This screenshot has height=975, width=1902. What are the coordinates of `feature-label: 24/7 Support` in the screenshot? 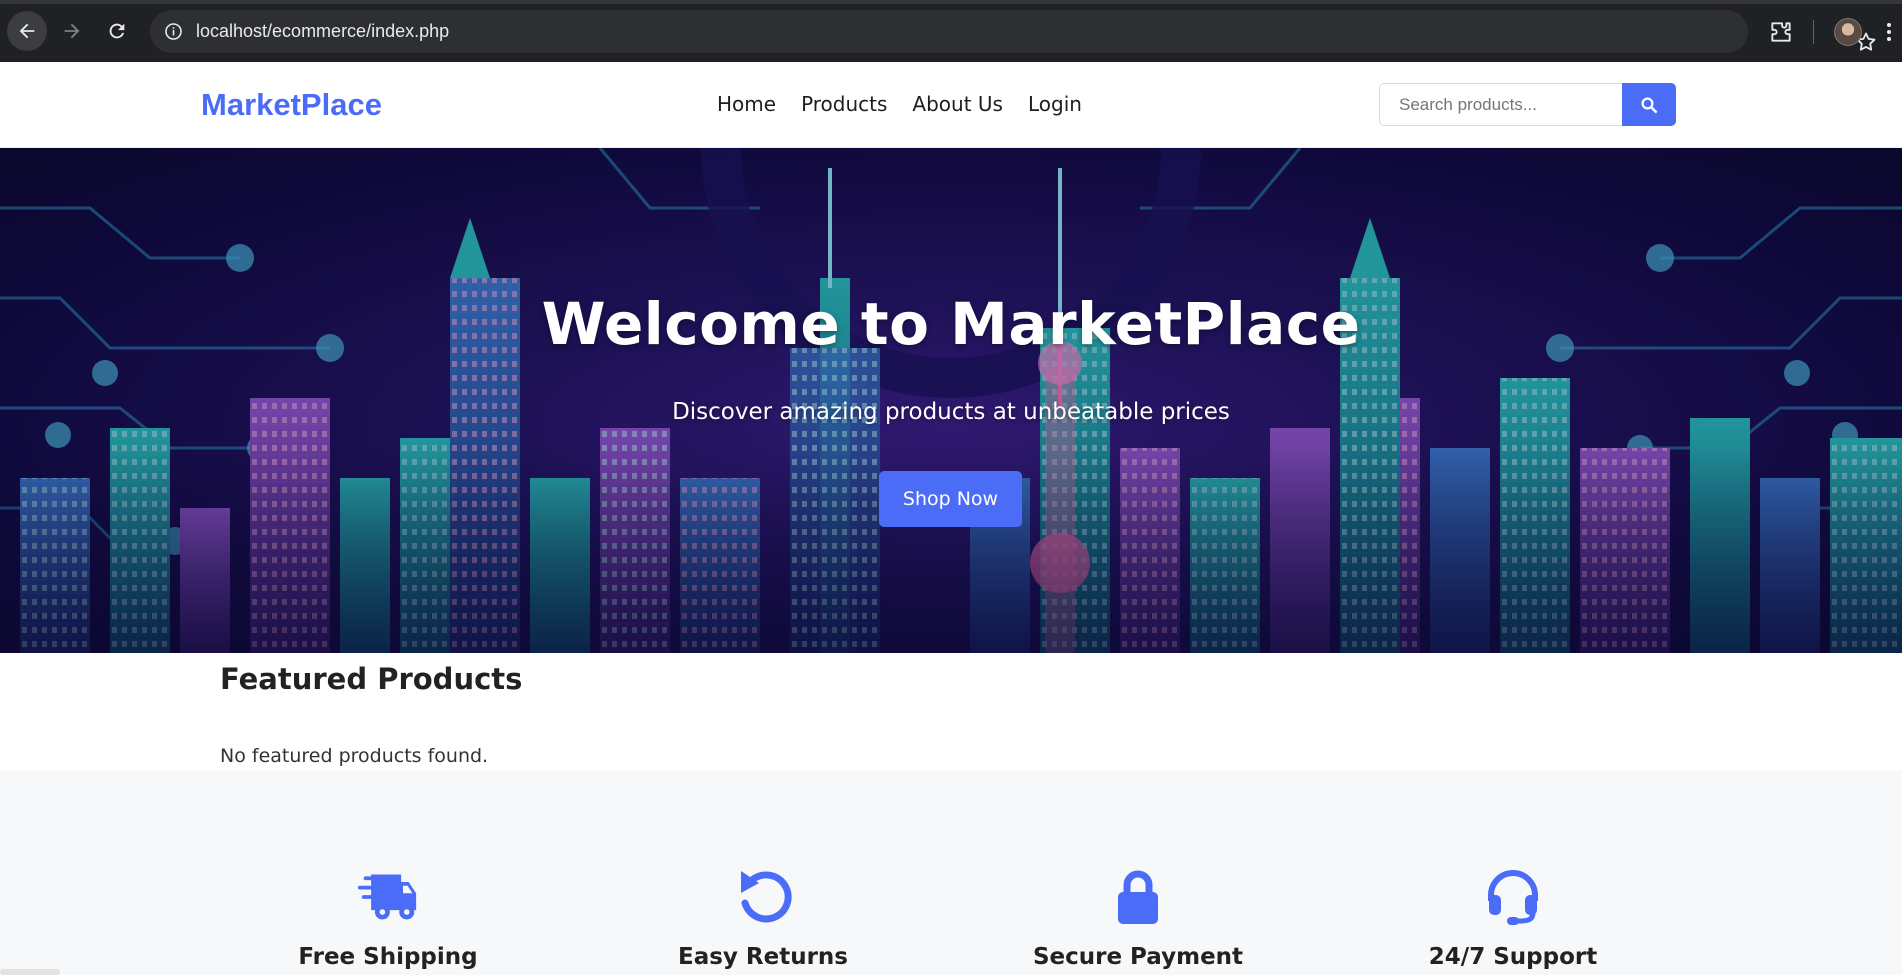 It's located at (1513, 957).